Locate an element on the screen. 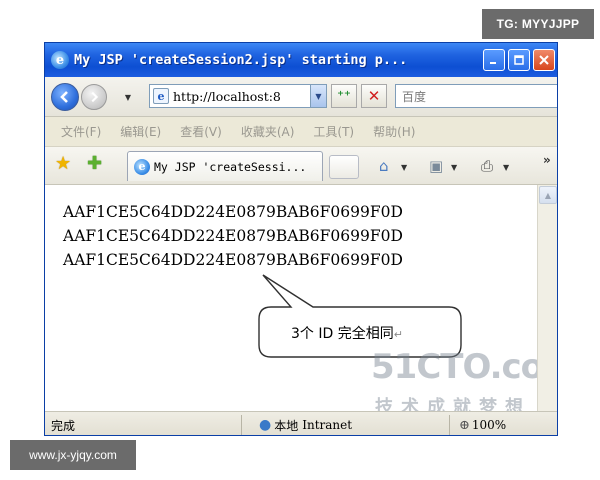 This screenshot has height=480, width=600. maximize-button is located at coordinates (519, 60).